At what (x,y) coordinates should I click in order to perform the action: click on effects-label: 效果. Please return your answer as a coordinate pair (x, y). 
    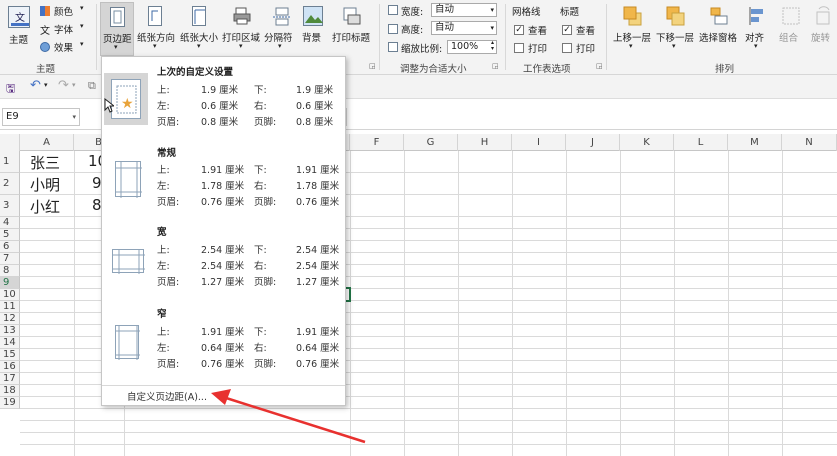
    Looking at the image, I should click on (64, 48).